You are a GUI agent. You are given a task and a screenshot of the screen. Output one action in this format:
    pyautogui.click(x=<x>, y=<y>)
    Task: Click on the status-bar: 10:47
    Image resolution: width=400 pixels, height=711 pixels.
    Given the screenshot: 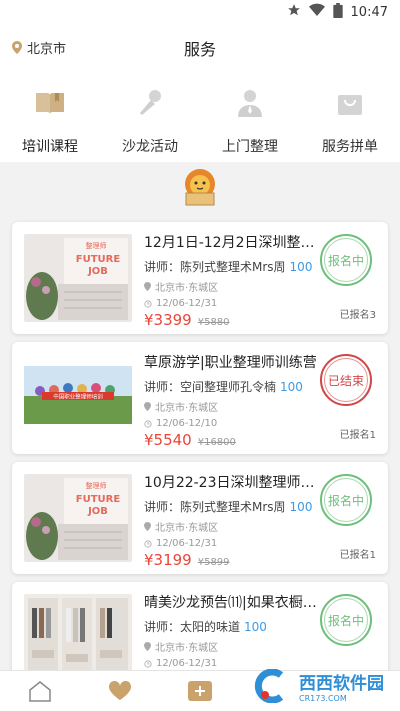 What is the action you would take?
    pyautogui.click(x=200, y=12)
    